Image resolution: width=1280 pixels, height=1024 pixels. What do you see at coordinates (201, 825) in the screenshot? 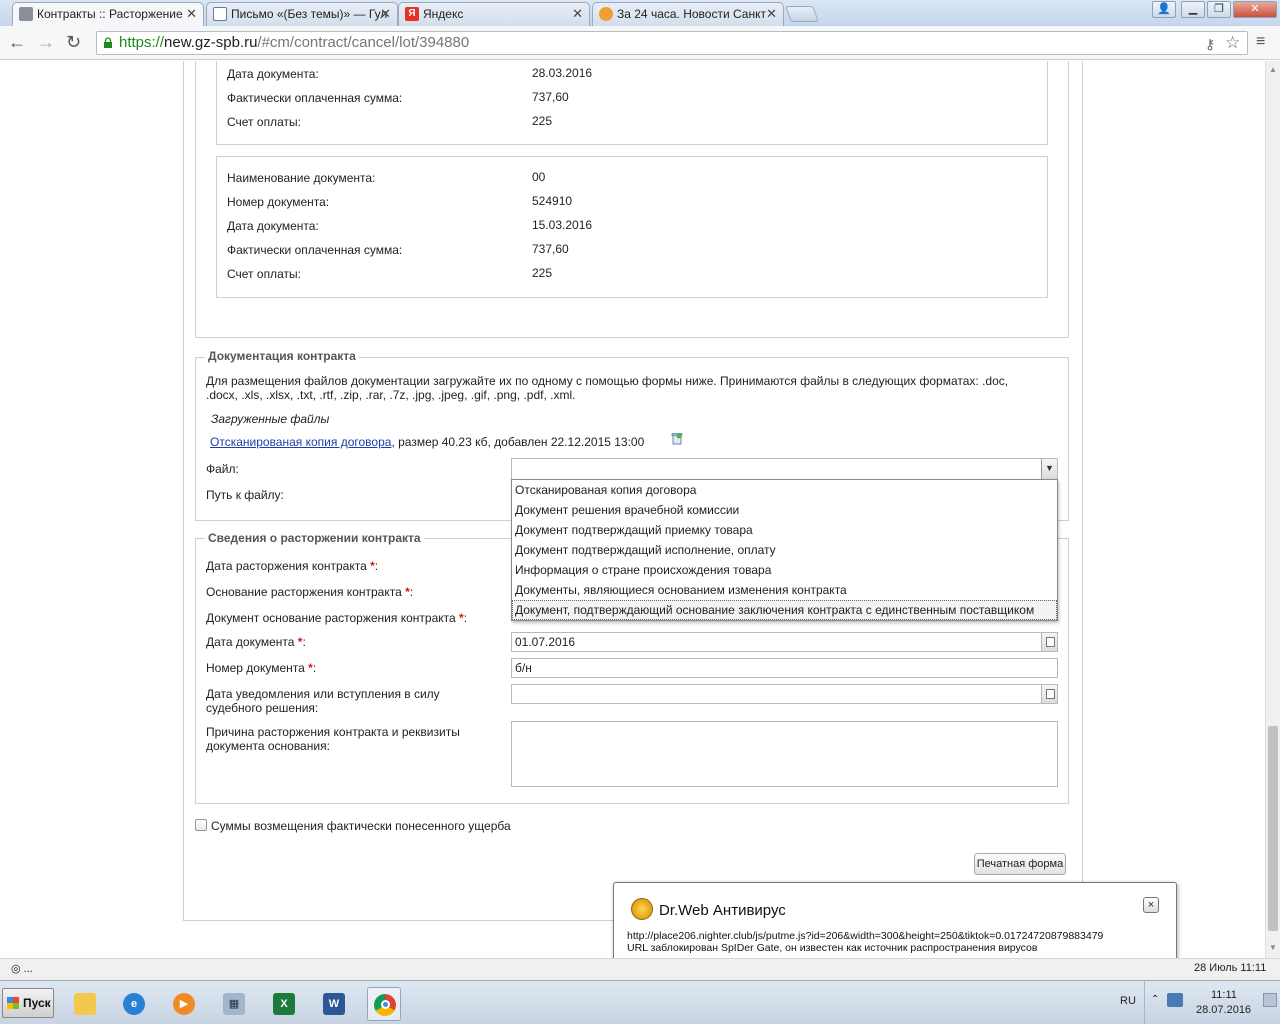
I see `damages-checkbox` at bounding box center [201, 825].